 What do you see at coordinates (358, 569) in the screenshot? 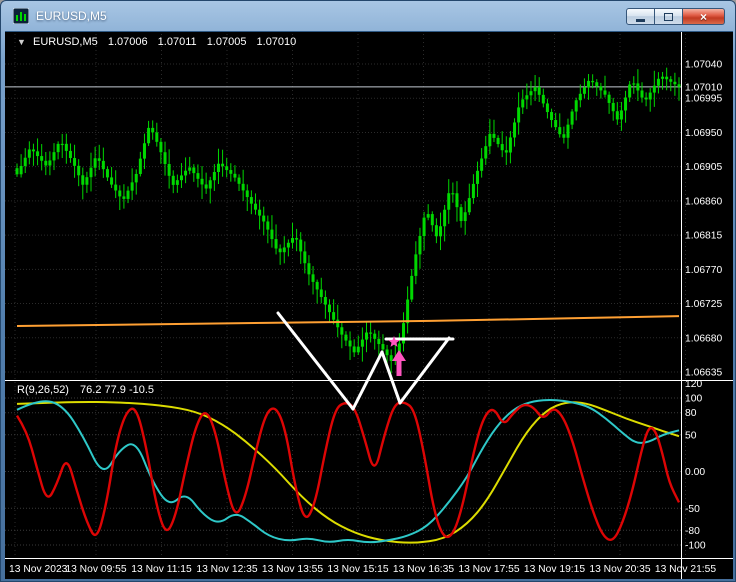
I see `time-axis-label: 13 Nov 15:15` at bounding box center [358, 569].